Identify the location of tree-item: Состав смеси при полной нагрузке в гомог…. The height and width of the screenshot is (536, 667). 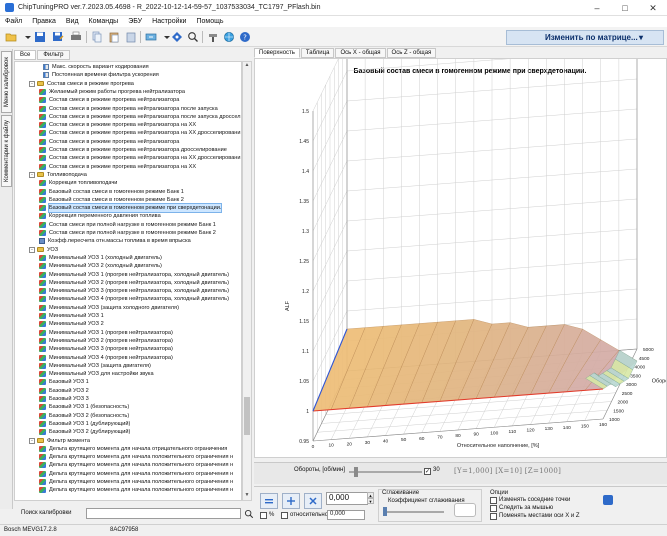
(127, 225).